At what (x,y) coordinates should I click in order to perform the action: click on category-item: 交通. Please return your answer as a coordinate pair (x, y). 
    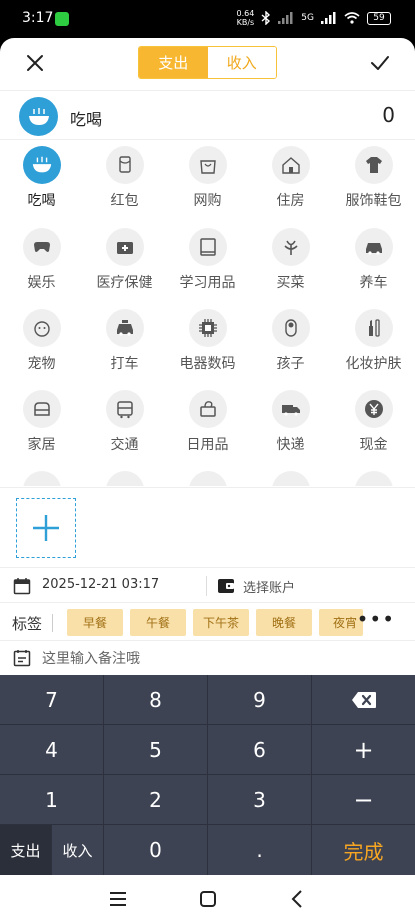
    Looking at the image, I should click on (124, 422).